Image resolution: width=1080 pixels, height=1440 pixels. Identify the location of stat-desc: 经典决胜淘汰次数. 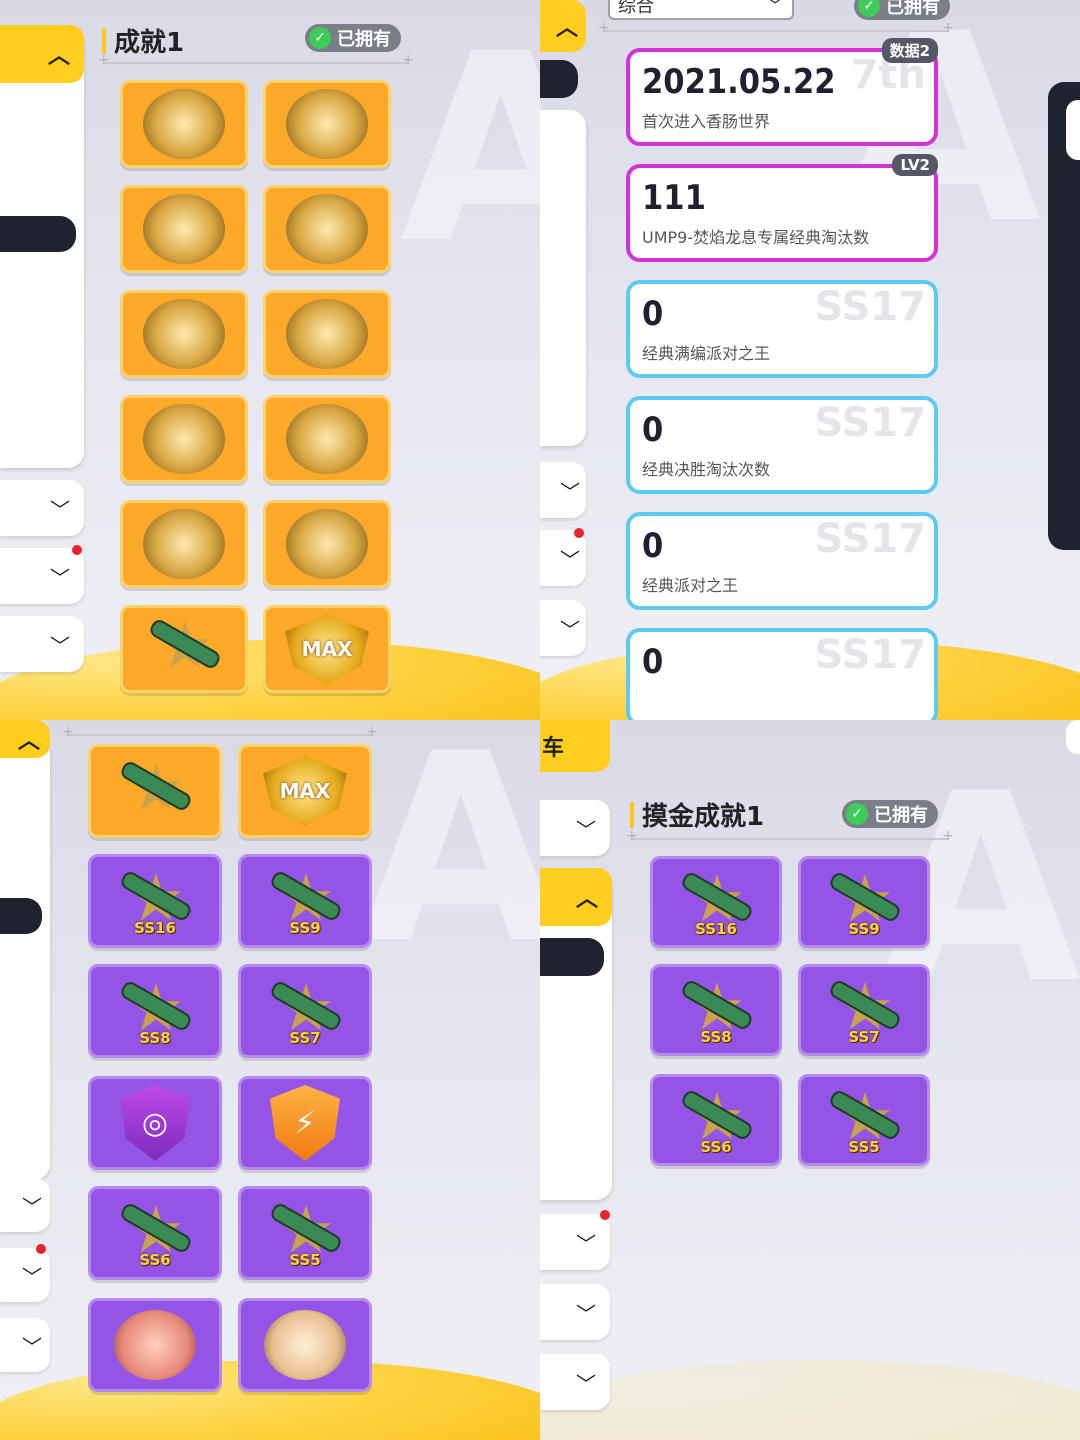
(706, 469).